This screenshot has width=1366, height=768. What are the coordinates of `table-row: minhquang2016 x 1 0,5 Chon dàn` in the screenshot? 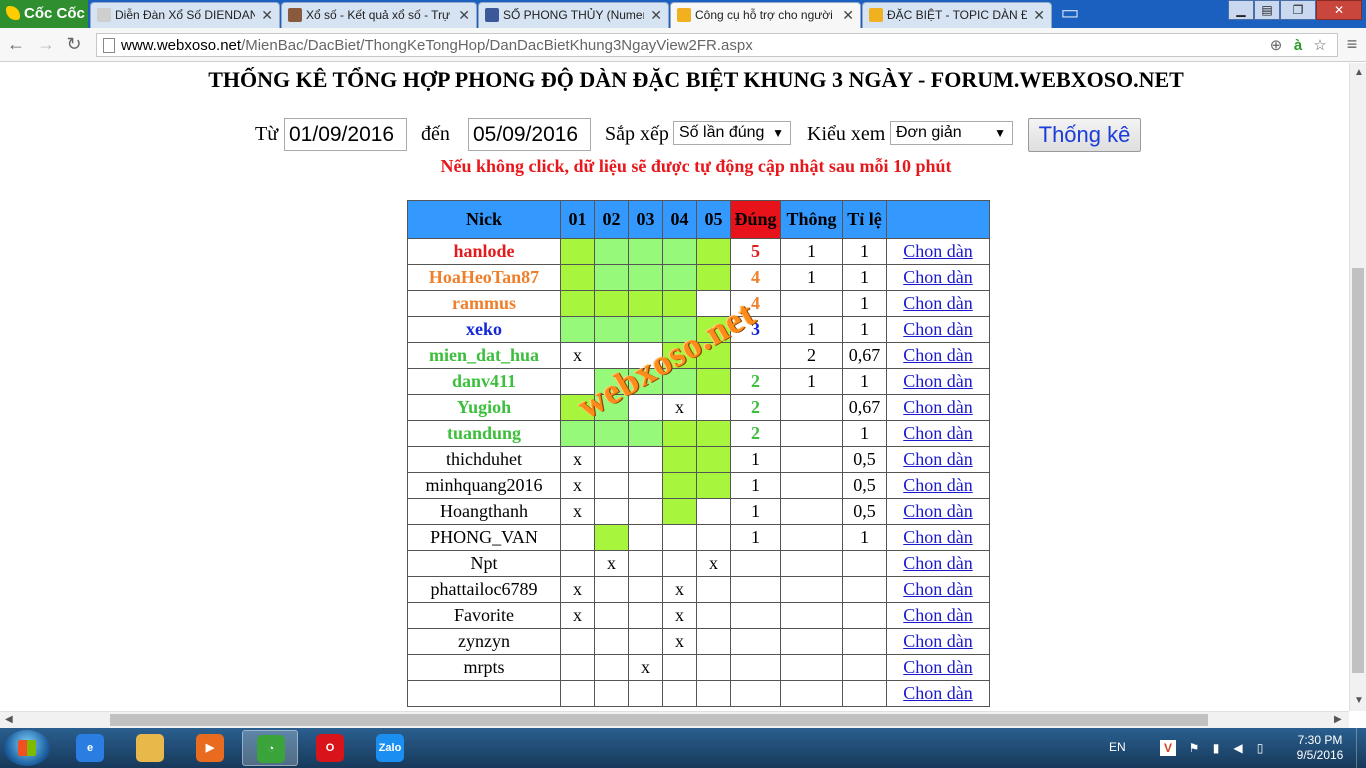 It's located at (698, 485).